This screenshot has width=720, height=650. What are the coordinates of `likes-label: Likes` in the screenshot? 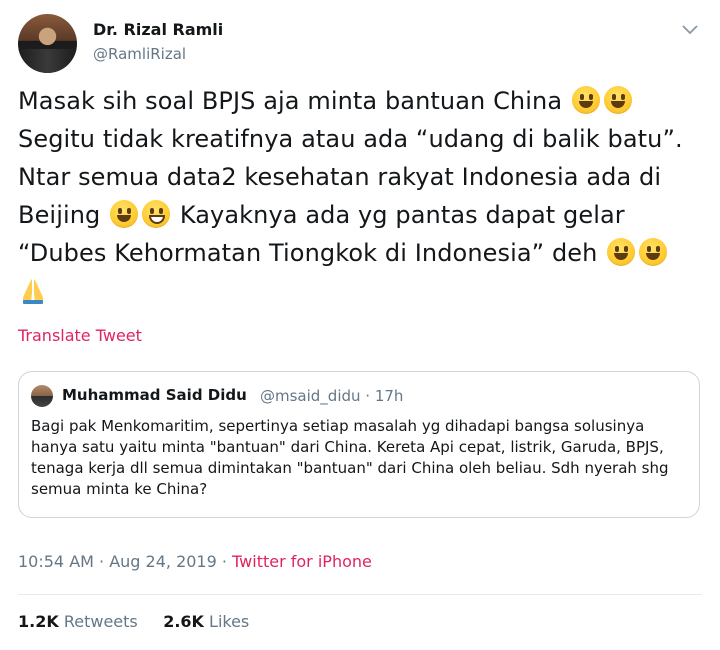 It's located at (229, 621).